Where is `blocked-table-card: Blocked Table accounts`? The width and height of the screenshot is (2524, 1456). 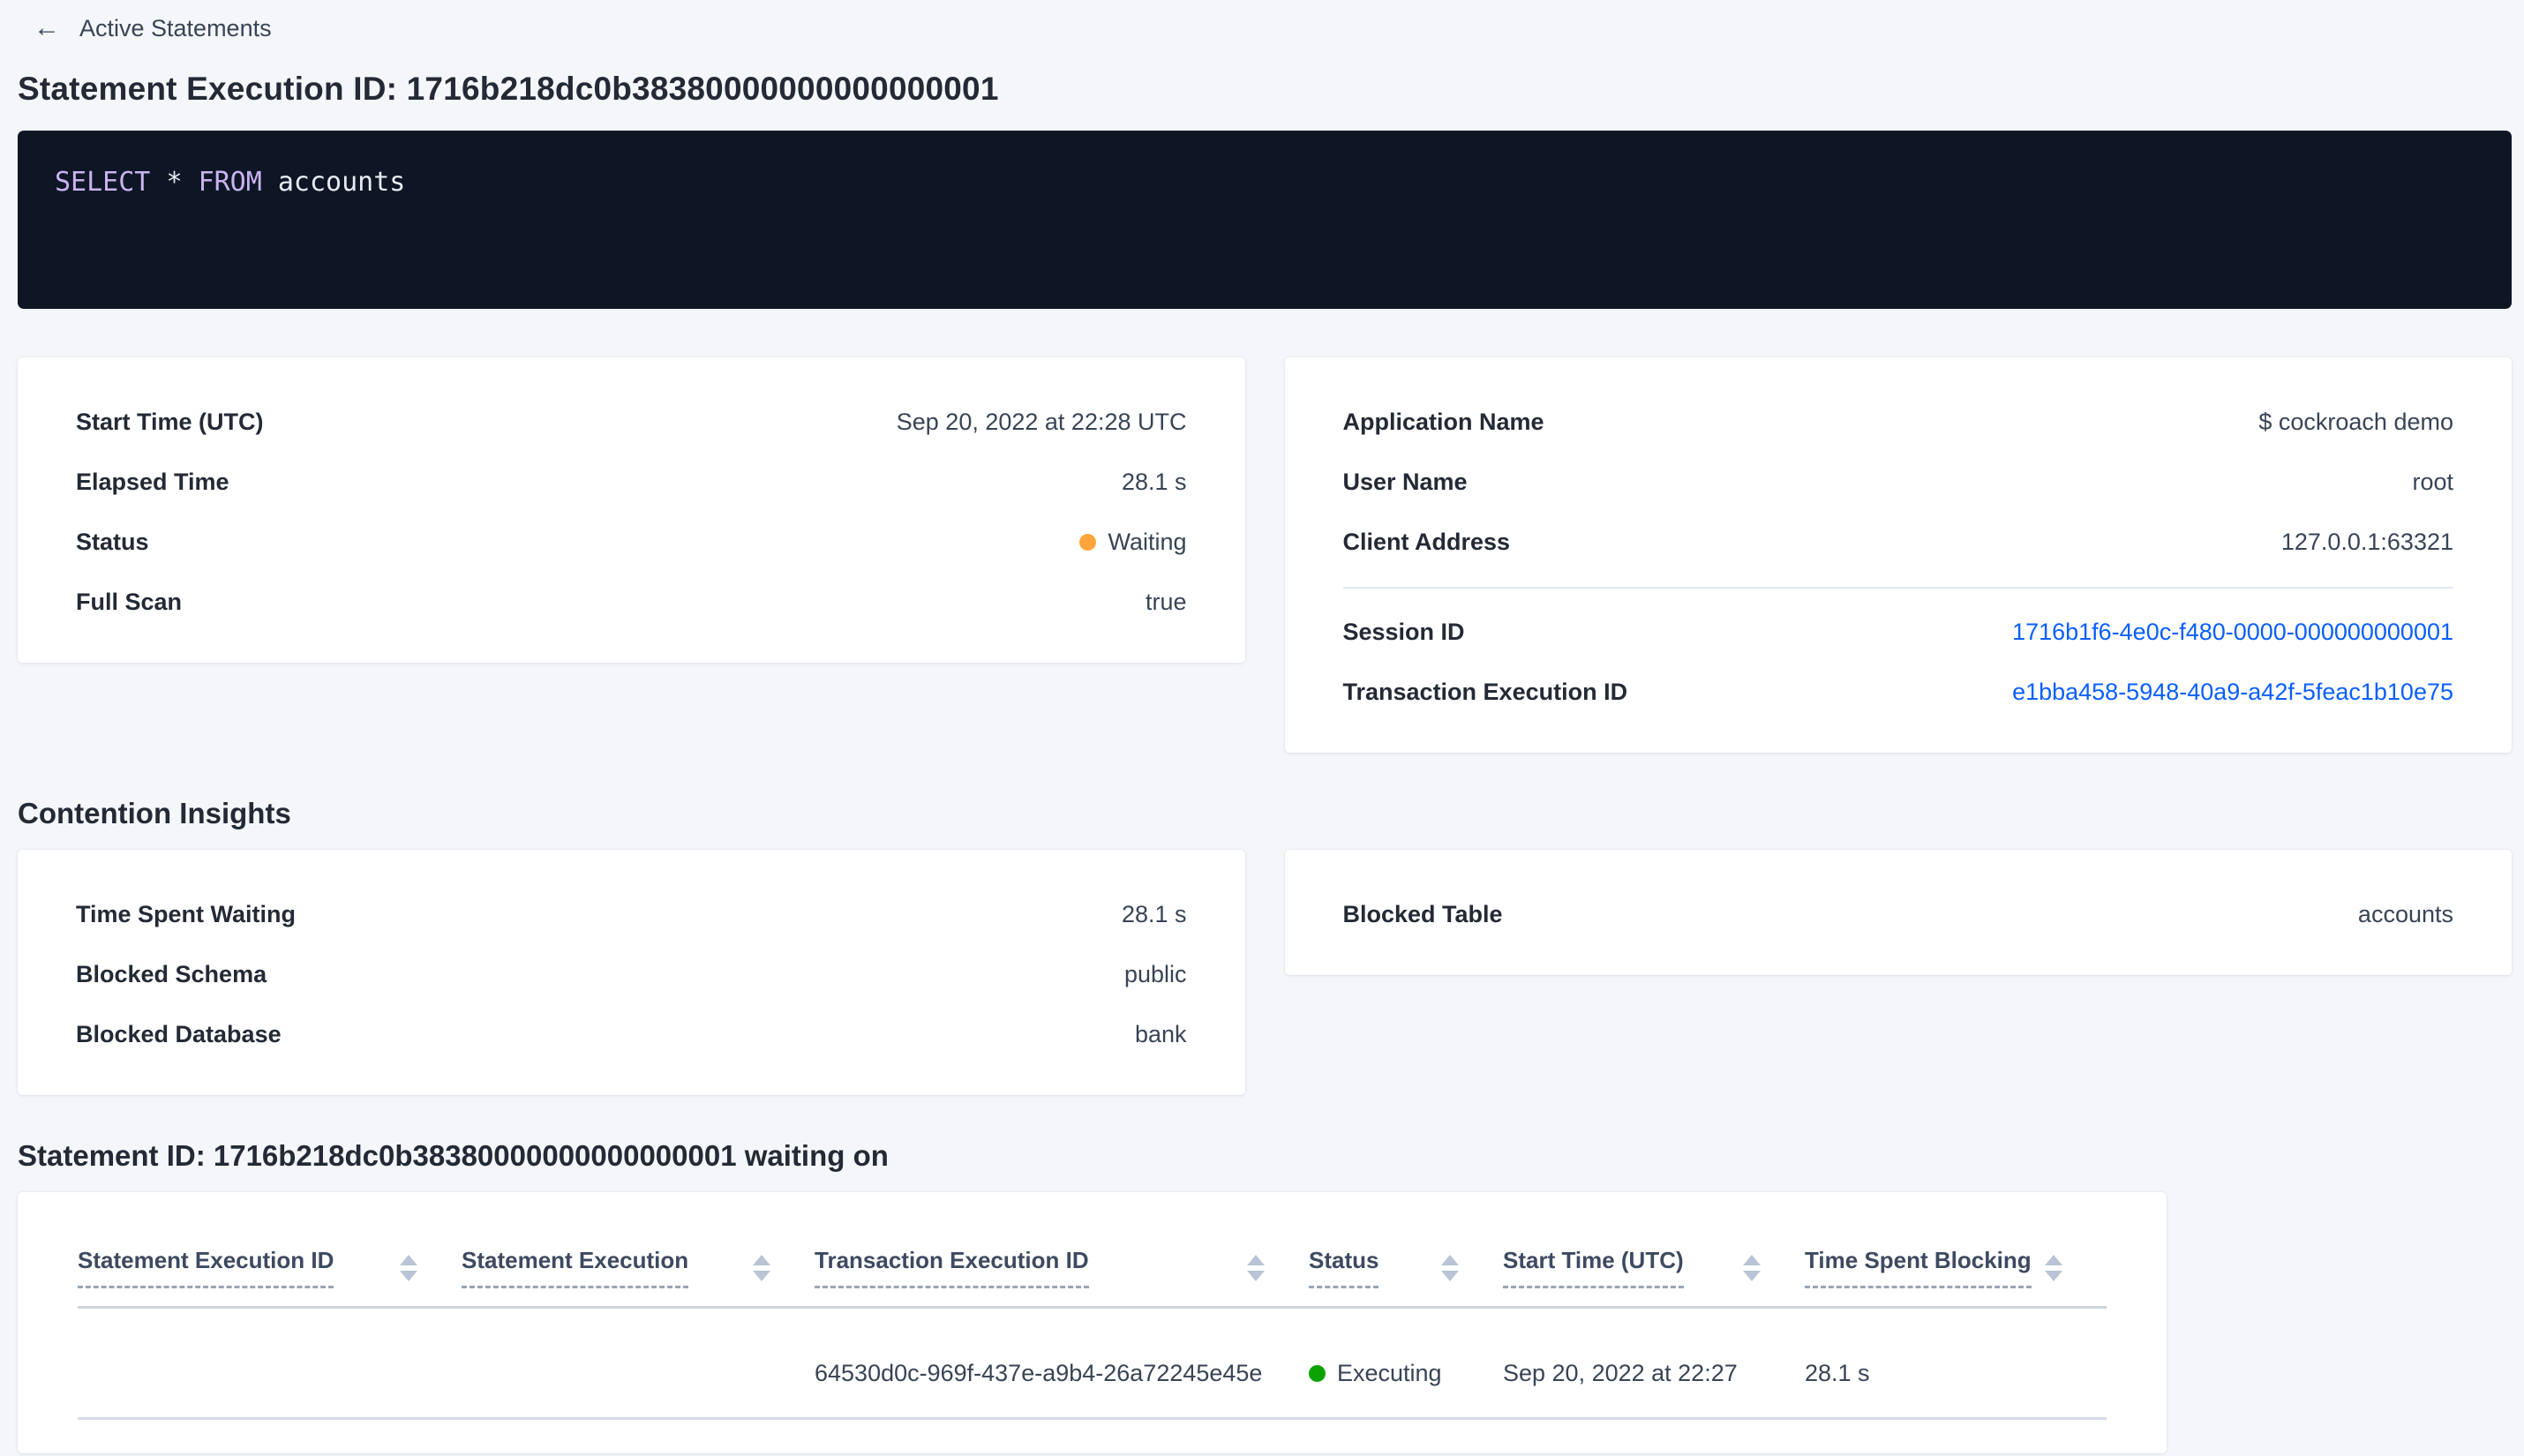
blocked-table-card: Blocked Table accounts is located at coordinates (1898, 912).